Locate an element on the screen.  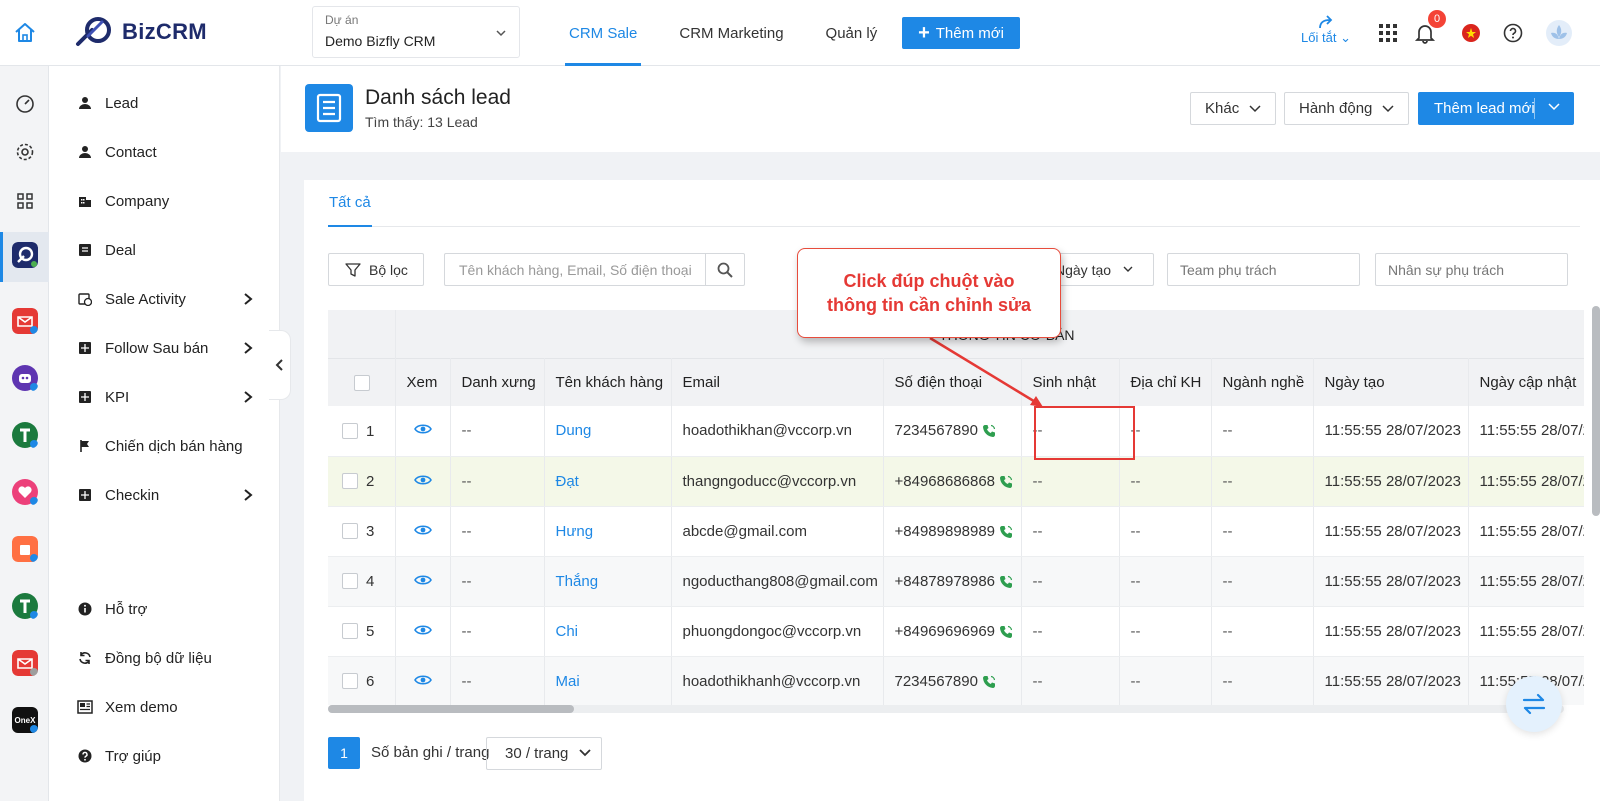
email-cell: ngoducthang808@gmail.com is located at coordinates (777, 581).